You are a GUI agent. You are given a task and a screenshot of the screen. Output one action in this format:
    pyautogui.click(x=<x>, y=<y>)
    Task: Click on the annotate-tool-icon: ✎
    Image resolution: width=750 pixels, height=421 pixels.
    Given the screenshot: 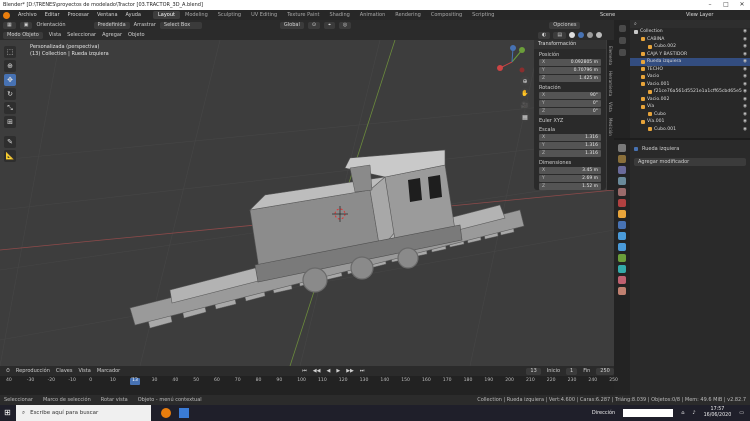 What is the action you would take?
    pyautogui.click(x=10, y=142)
    